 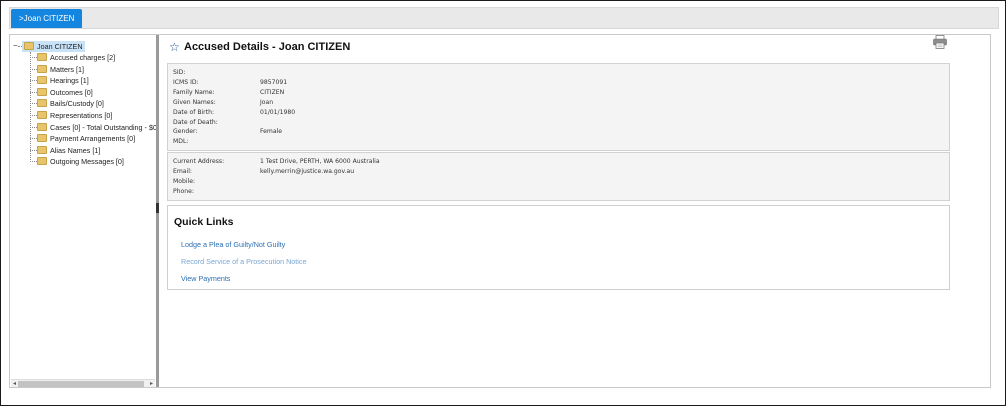 What do you see at coordinates (93, 139) in the screenshot?
I see `tree-item-label: Payment Arrangements [0]` at bounding box center [93, 139].